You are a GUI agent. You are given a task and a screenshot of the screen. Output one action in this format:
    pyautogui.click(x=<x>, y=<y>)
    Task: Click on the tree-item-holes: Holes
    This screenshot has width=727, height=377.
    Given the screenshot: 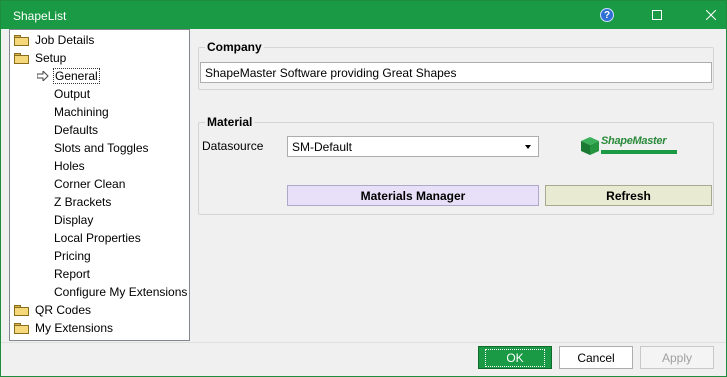 What is the action you would take?
    pyautogui.click(x=69, y=166)
    